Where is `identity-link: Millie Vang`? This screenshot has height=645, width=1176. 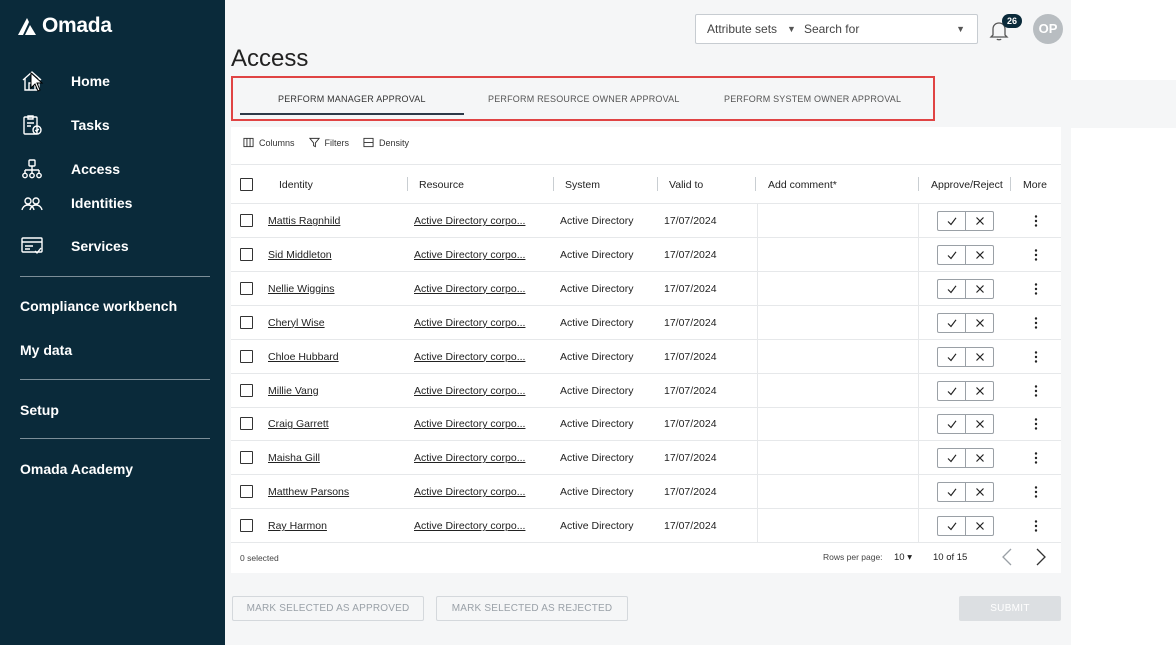 identity-link: Millie Vang is located at coordinates (293, 391).